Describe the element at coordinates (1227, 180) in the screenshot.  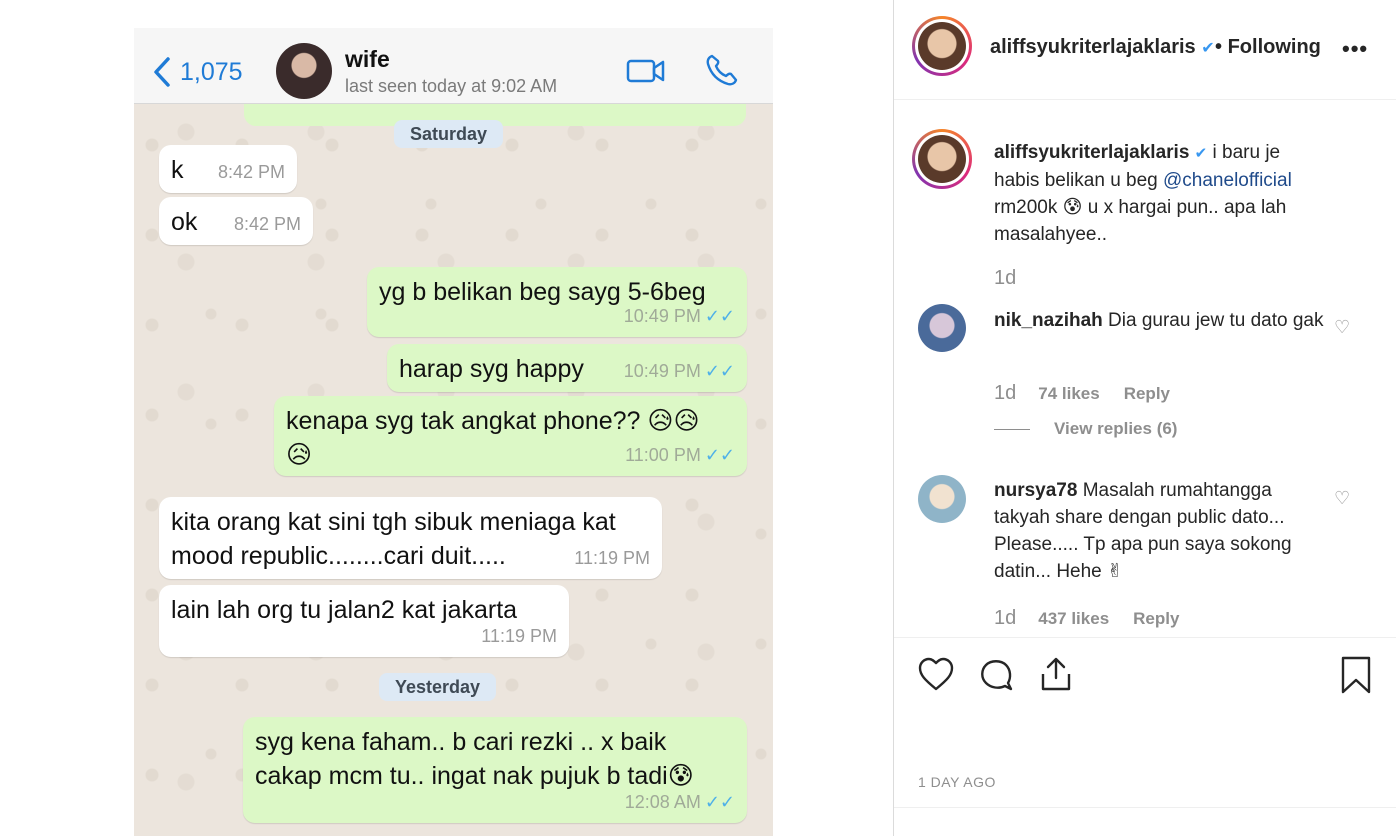
I see `mention-link: @chanelofficial` at that location.